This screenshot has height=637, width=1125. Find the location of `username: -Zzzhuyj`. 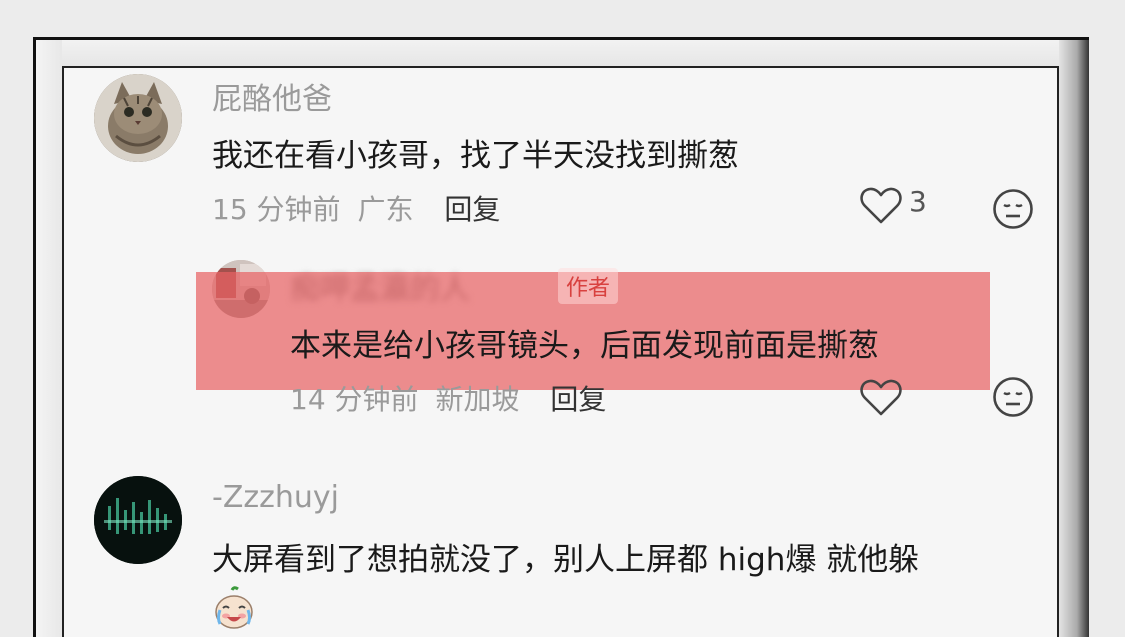

username: -Zzzhuyj is located at coordinates (275, 497).